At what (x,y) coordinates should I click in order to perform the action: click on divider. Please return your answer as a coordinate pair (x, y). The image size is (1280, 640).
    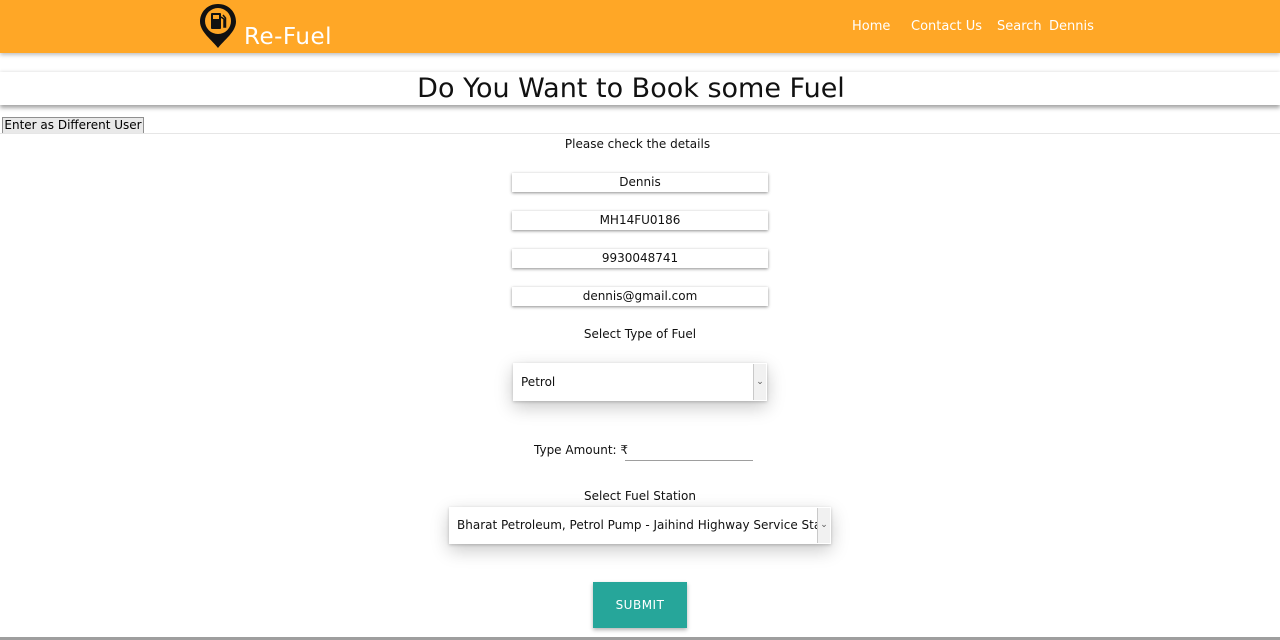
    Looking at the image, I should click on (640, 133).